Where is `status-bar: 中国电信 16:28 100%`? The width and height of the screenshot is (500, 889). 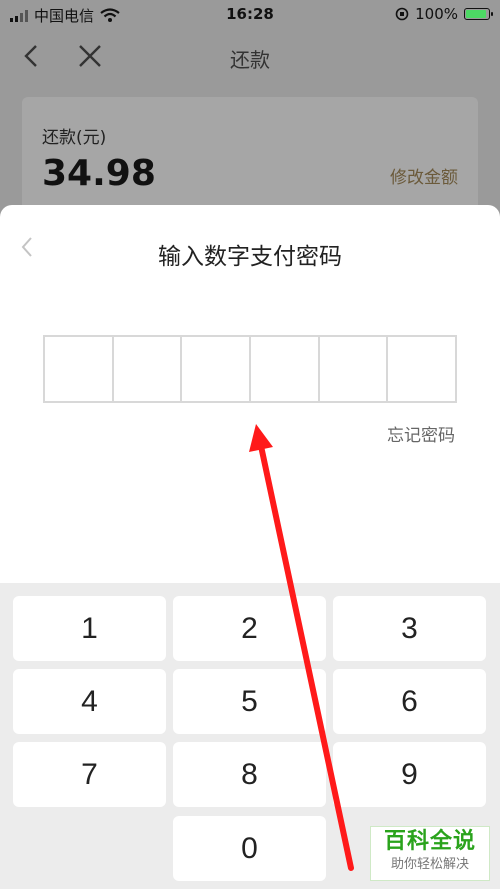 status-bar: 中国电信 16:28 100% is located at coordinates (250, 14).